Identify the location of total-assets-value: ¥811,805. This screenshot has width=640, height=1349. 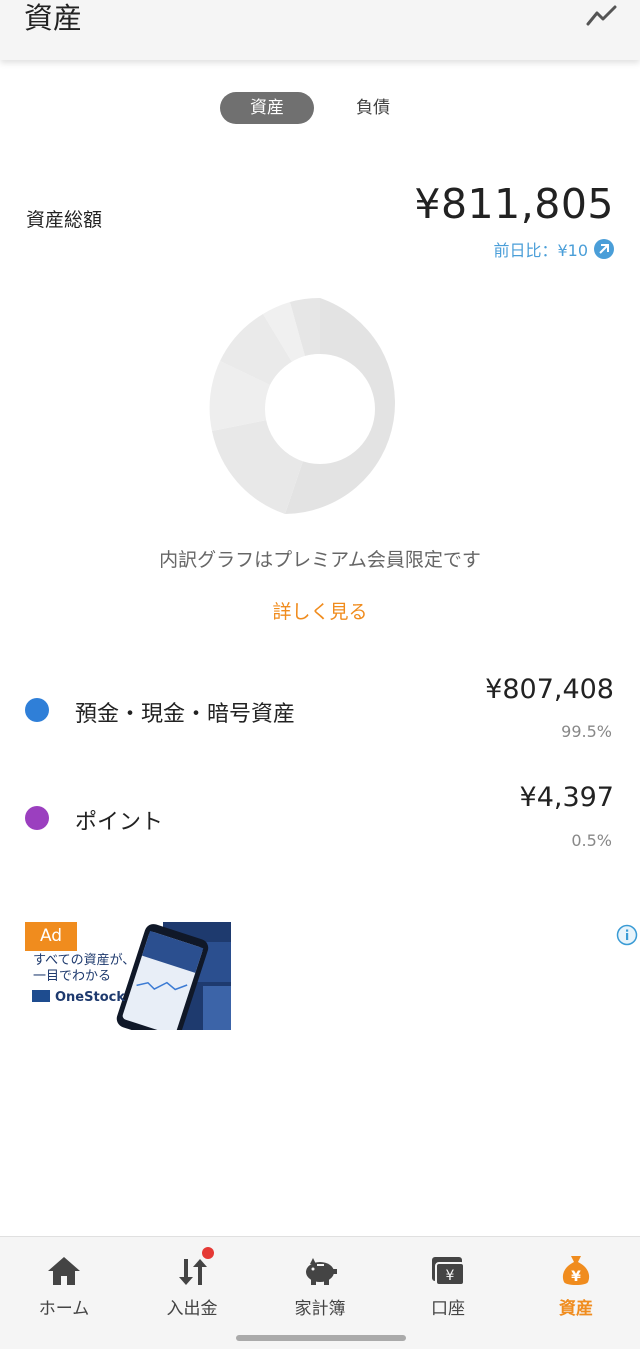
(514, 204).